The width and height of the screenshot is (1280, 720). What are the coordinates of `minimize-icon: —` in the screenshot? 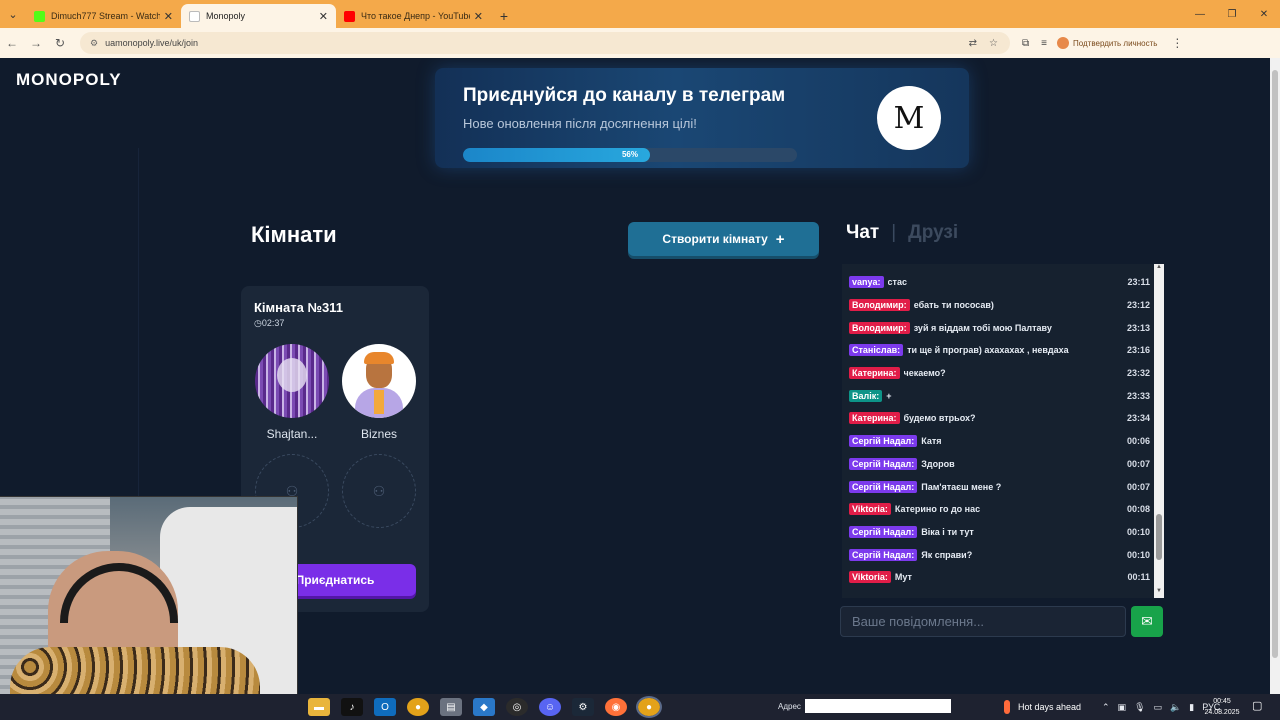 It's located at (1200, 14).